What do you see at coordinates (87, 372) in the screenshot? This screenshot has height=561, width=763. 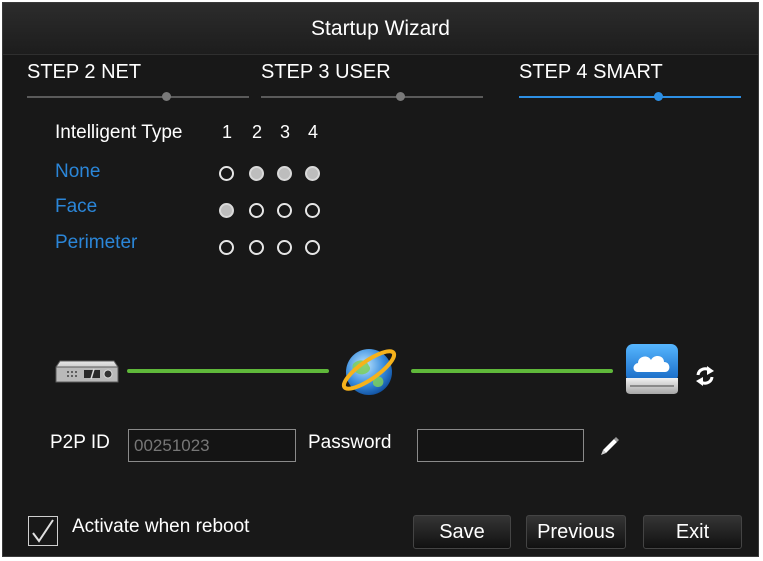 I see `dvr-recorder-icon` at bounding box center [87, 372].